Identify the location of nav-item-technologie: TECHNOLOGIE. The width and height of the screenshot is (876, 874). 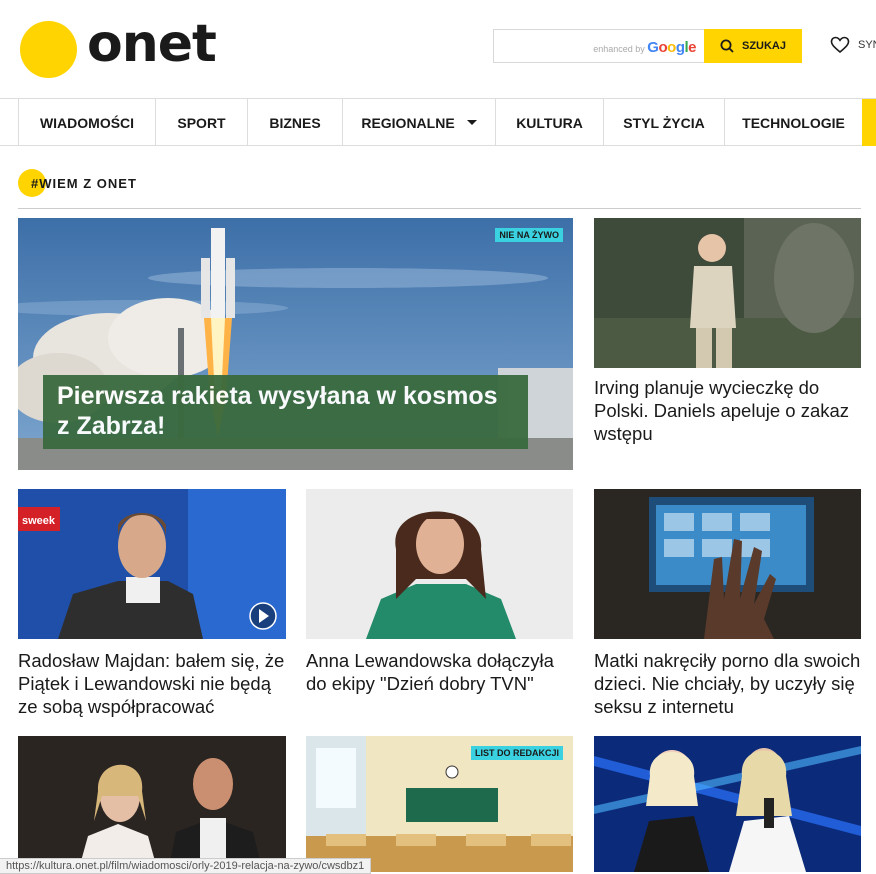
(793, 122).